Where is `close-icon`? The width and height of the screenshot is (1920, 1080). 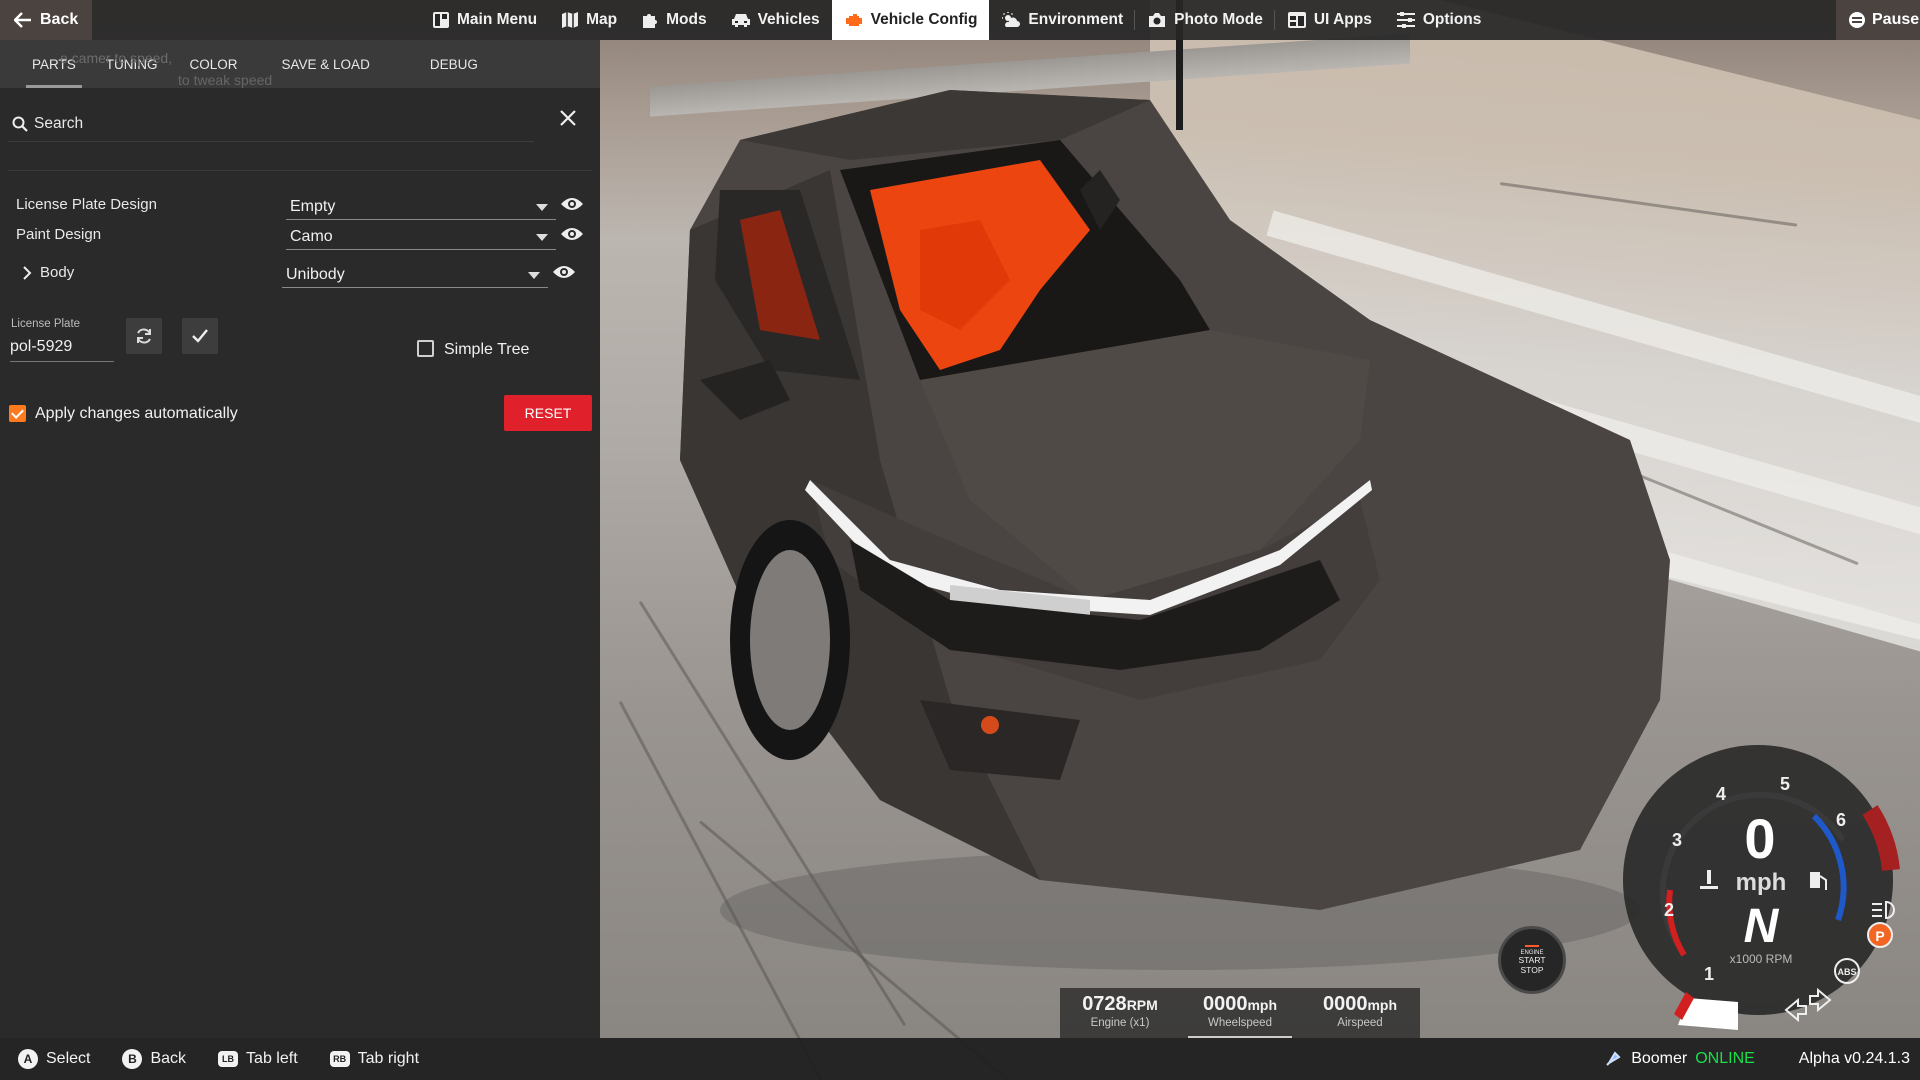
close-icon is located at coordinates (568, 118).